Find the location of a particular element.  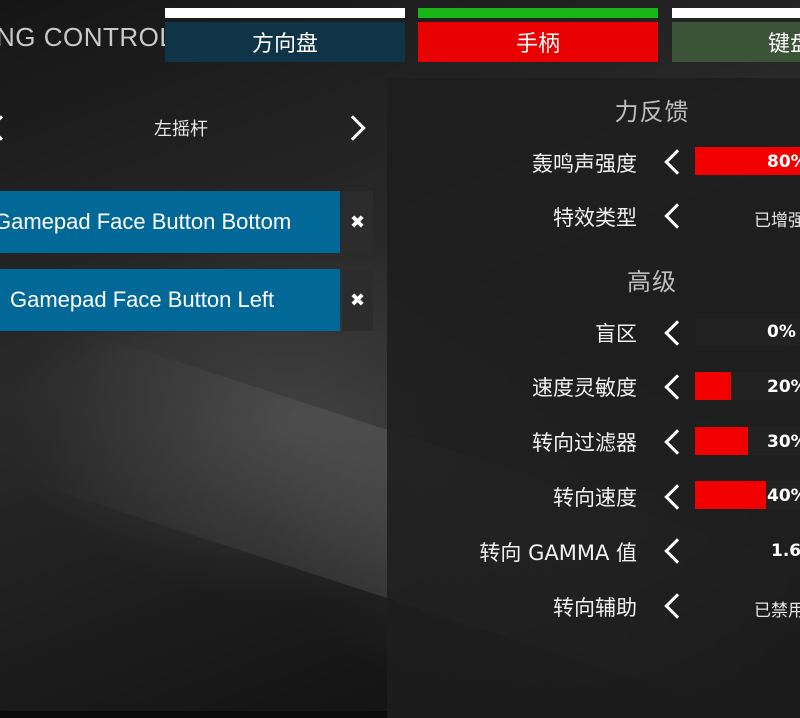

stick-selector-label: 左摇杆 is located at coordinates (181, 129).